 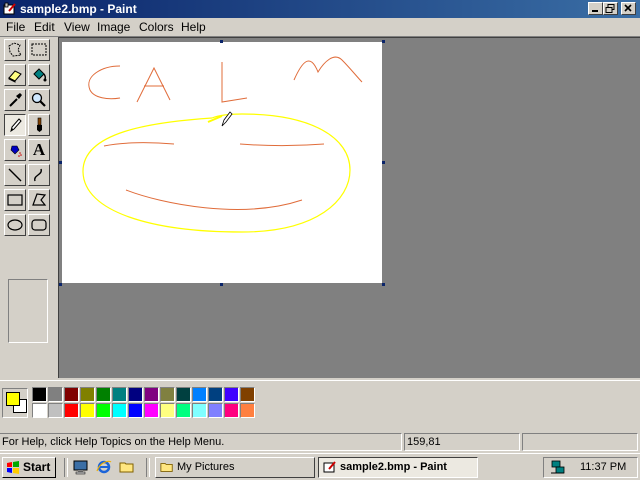 I want to click on task-my-pictures: My Pictures, so click(x=235, y=467).